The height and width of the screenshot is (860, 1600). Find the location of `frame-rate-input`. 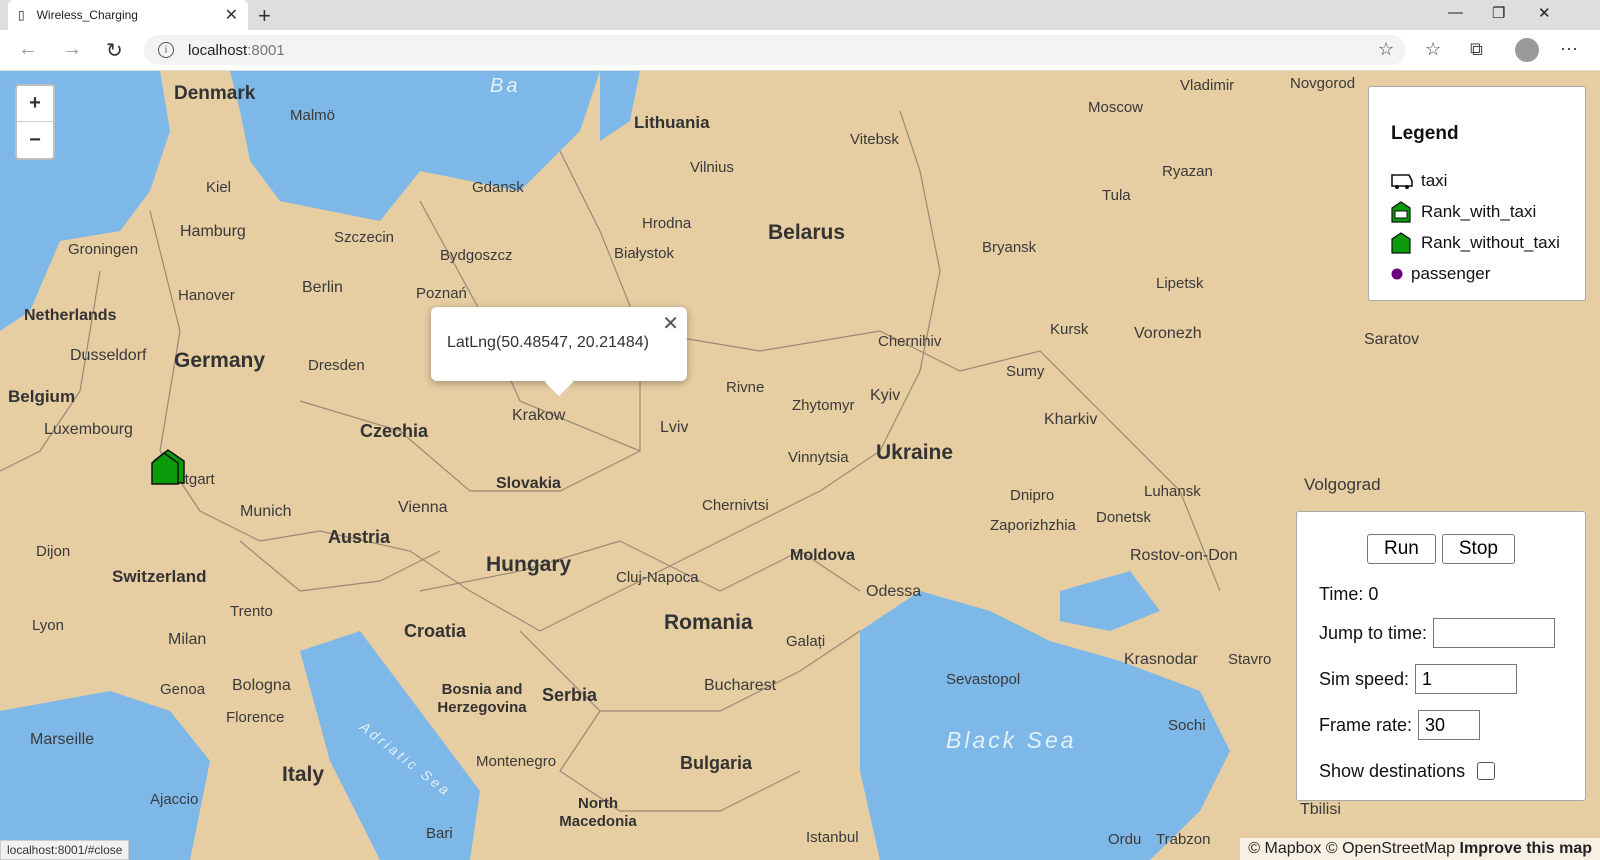

frame-rate-input is located at coordinates (1449, 725).